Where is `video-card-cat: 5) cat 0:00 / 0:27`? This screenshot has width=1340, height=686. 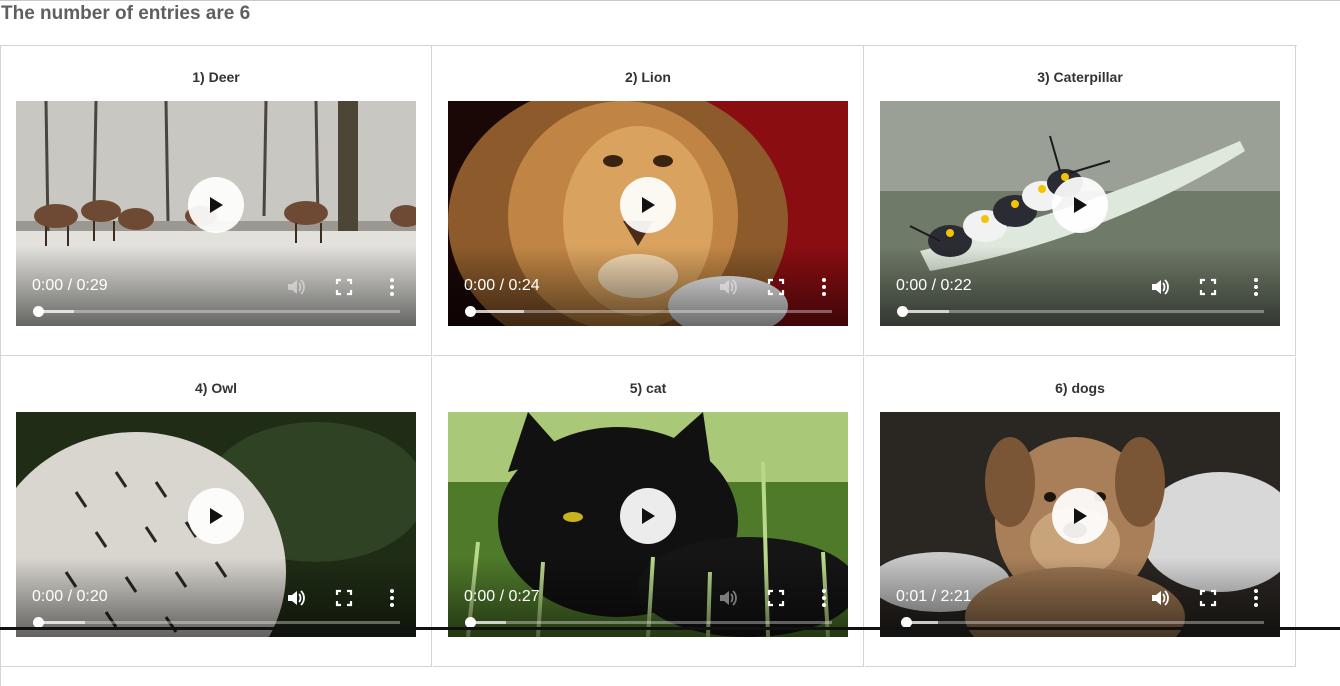
video-card-cat: 5) cat 0:00 / 0:27 is located at coordinates (648, 512).